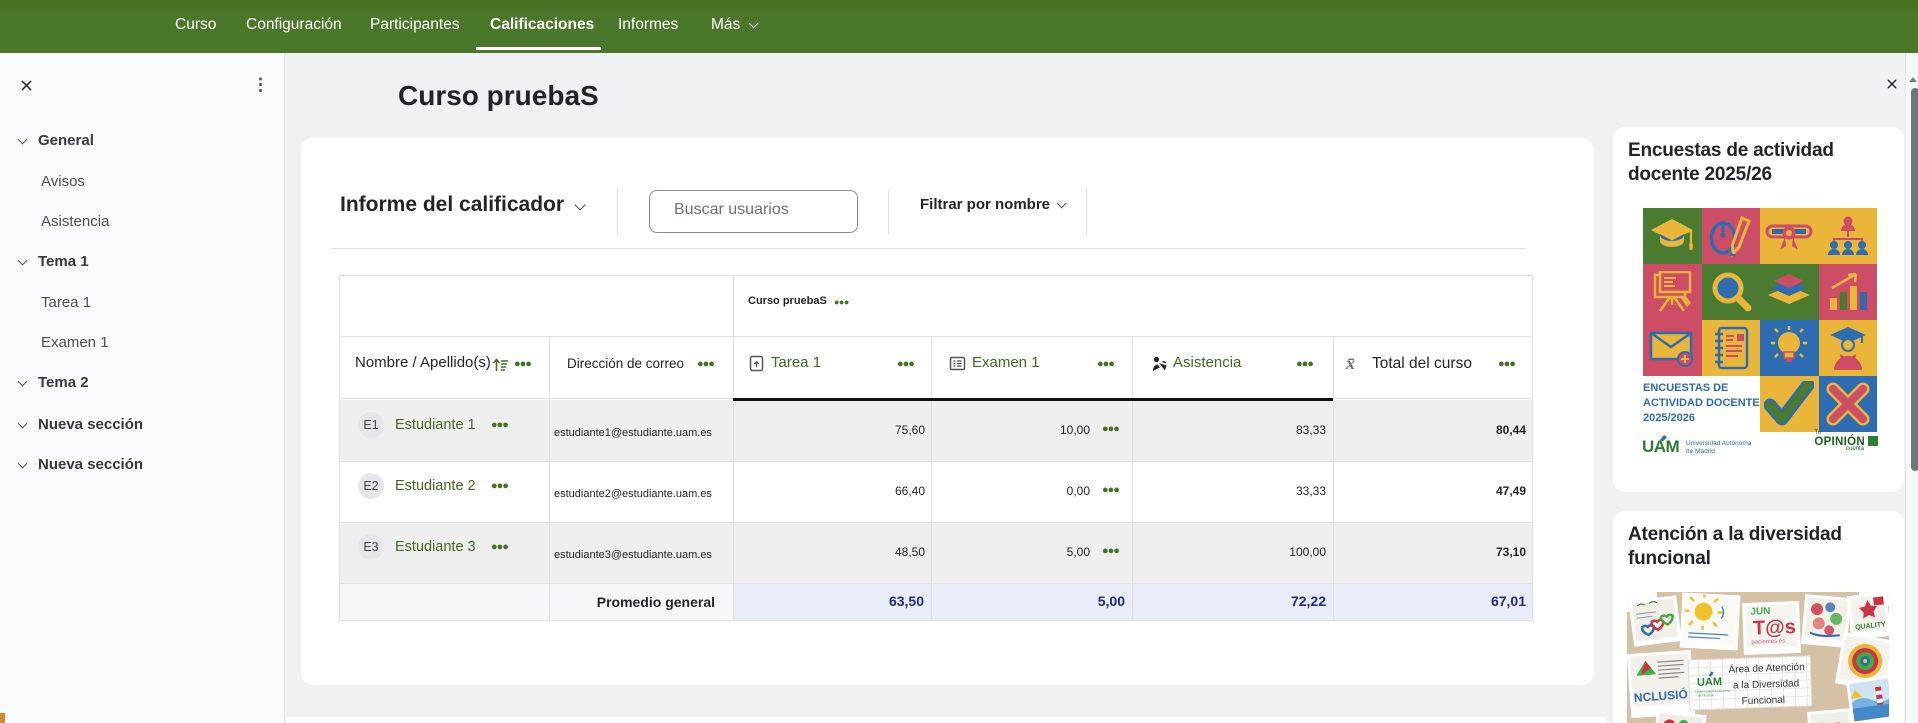 The width and height of the screenshot is (1918, 723). I want to click on svg-text: T@s, so click(1775, 627).